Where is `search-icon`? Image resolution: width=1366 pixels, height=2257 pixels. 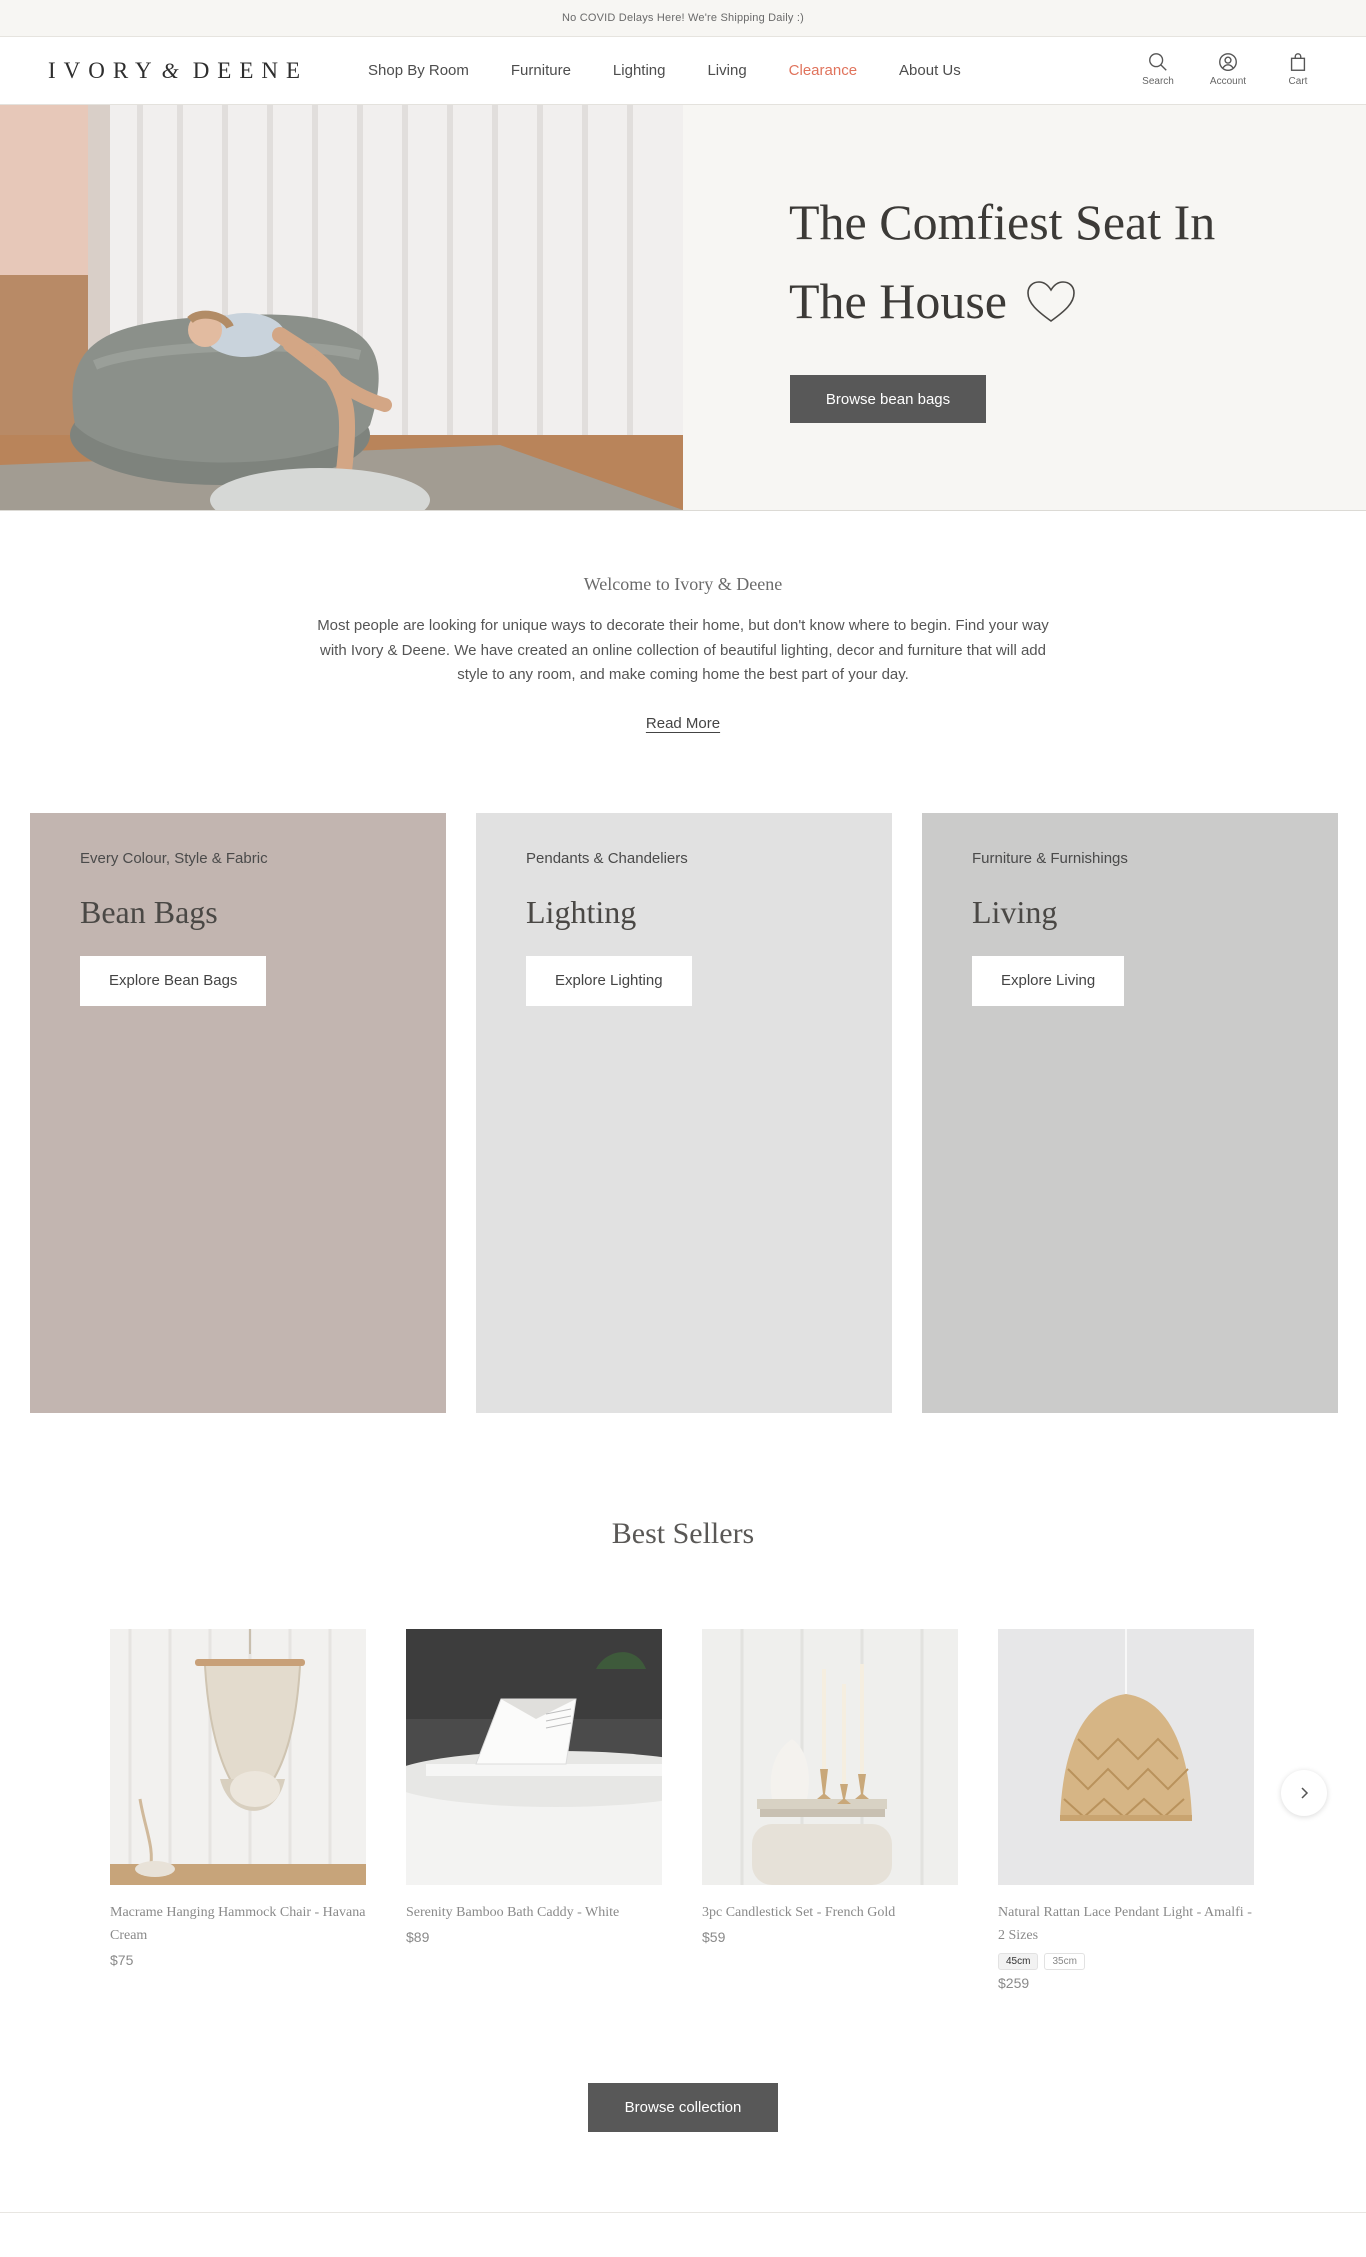
search-icon is located at coordinates (1158, 62).